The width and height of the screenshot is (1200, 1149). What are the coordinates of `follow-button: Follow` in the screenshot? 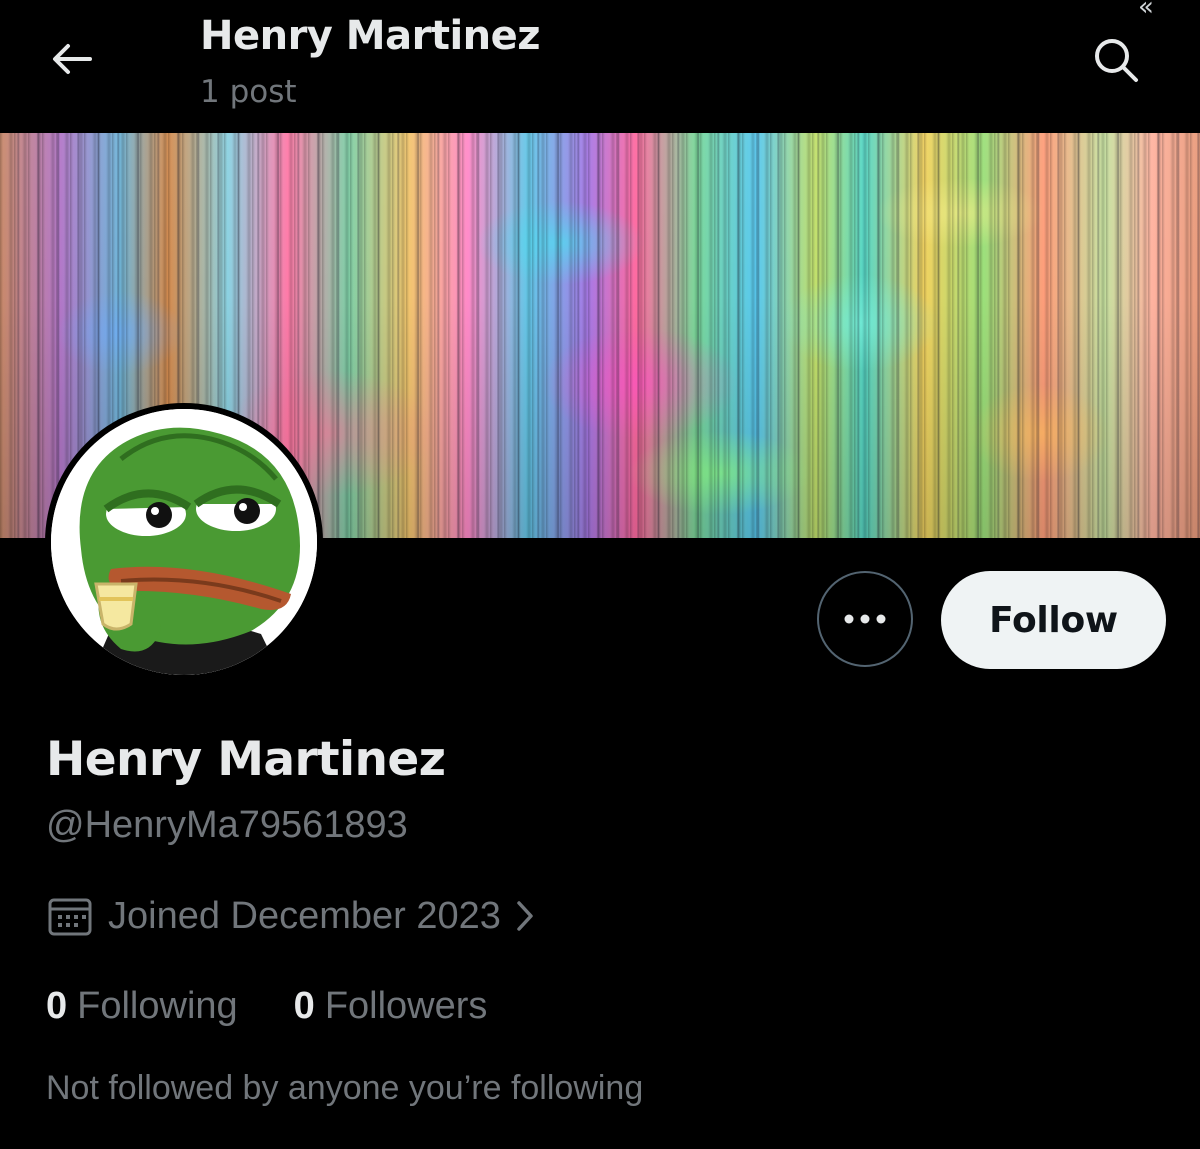 It's located at (1053, 620).